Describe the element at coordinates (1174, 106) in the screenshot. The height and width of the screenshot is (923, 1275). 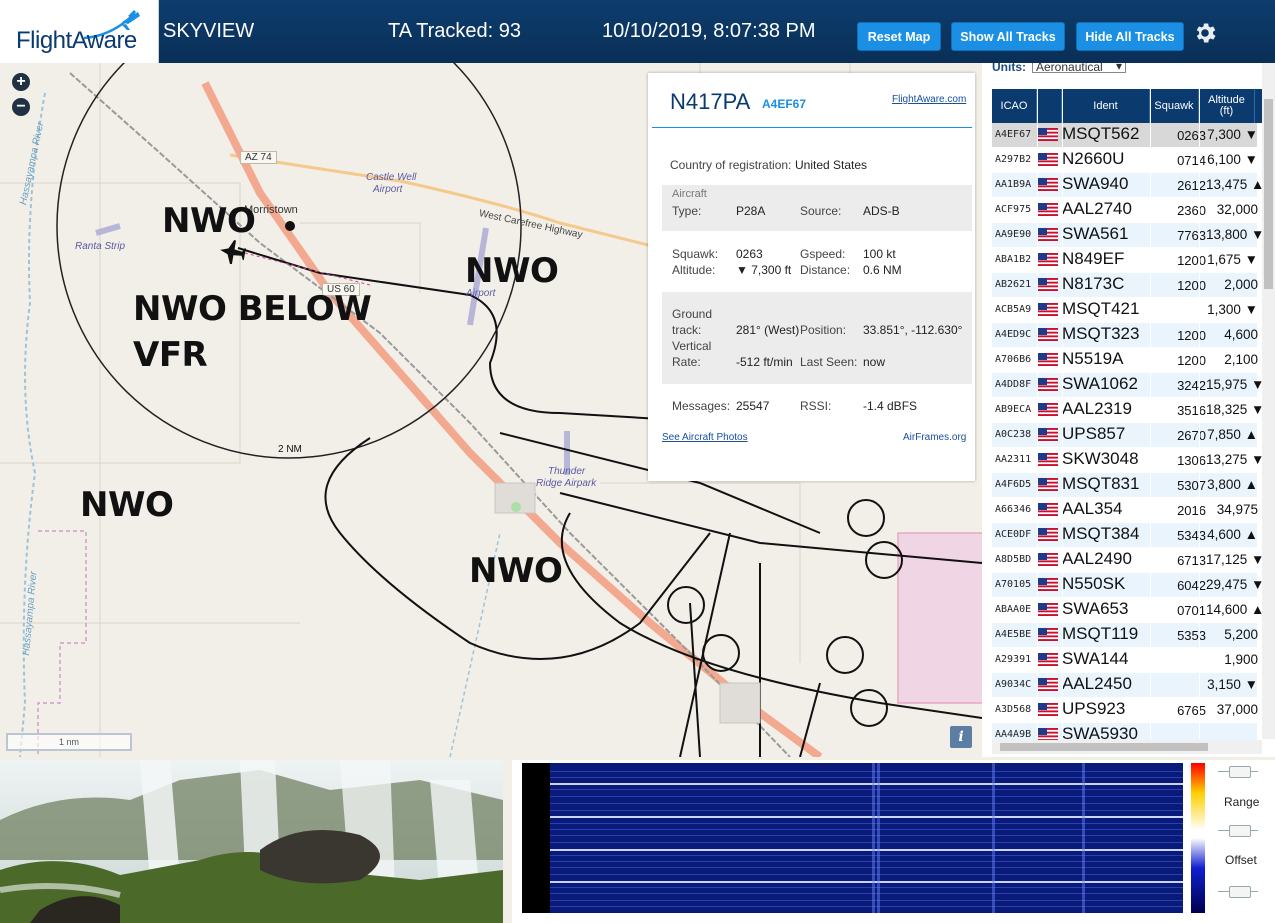
I see `column-header-squawk: Squawk` at that location.